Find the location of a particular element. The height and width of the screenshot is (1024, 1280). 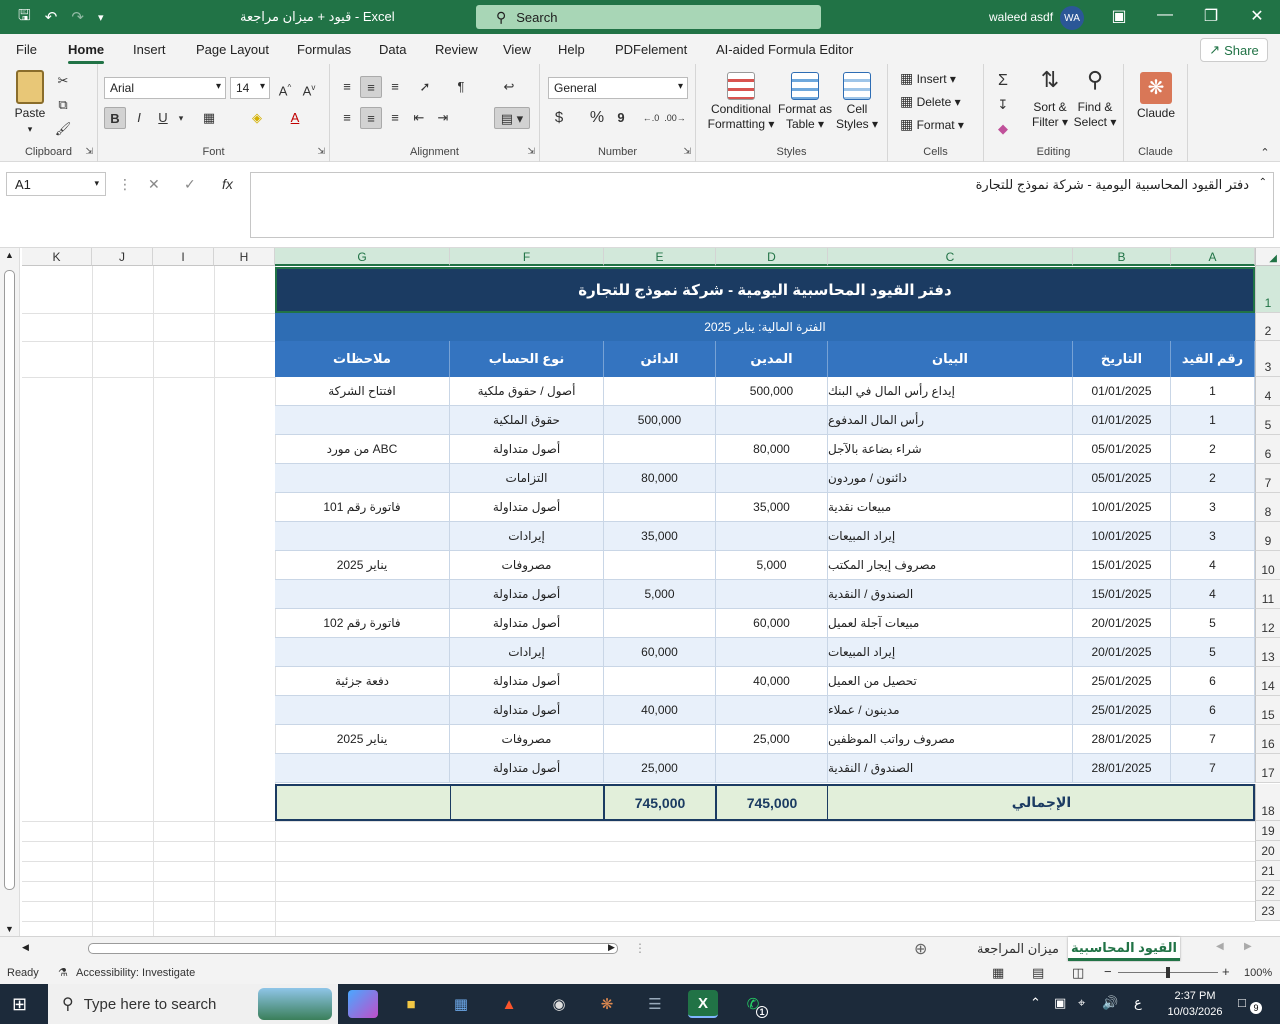

row-header-5: 5 is located at coordinates (1267, 420).